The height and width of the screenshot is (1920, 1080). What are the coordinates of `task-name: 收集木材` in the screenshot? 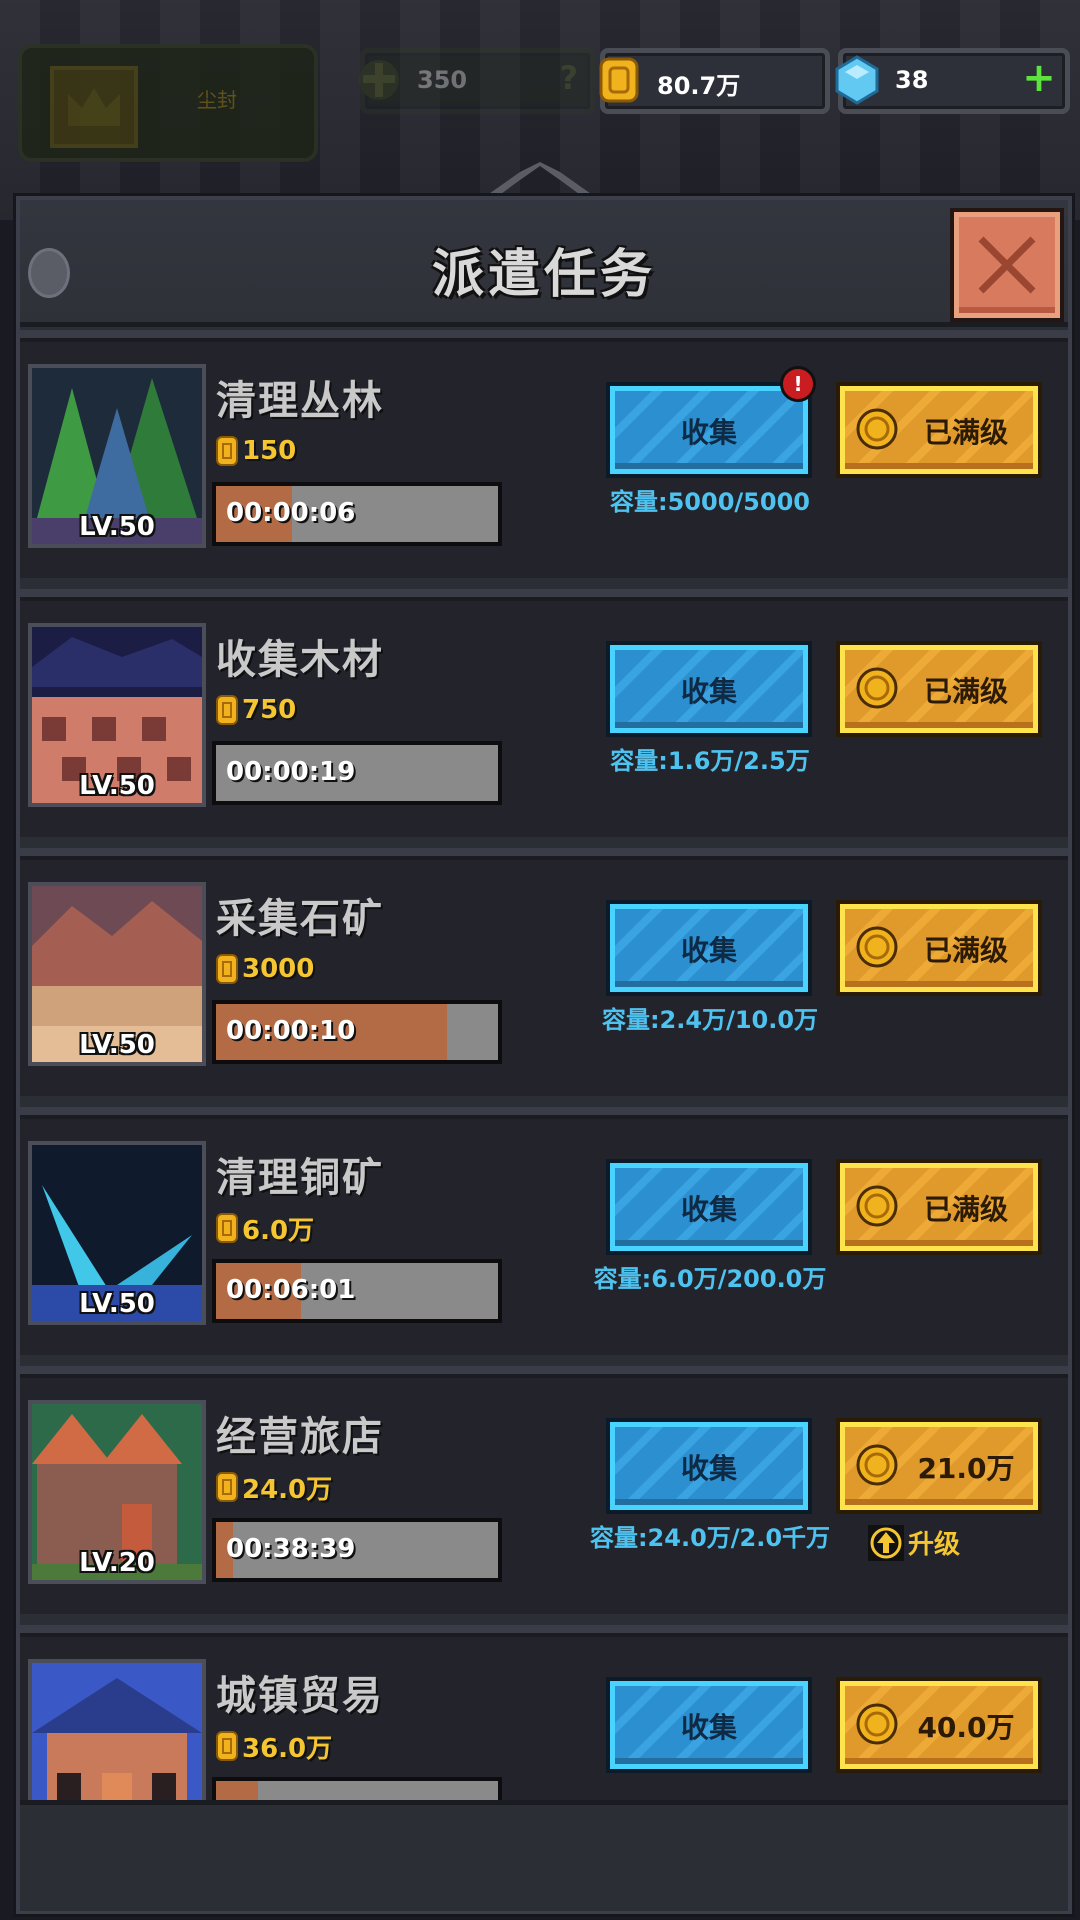 It's located at (300, 660).